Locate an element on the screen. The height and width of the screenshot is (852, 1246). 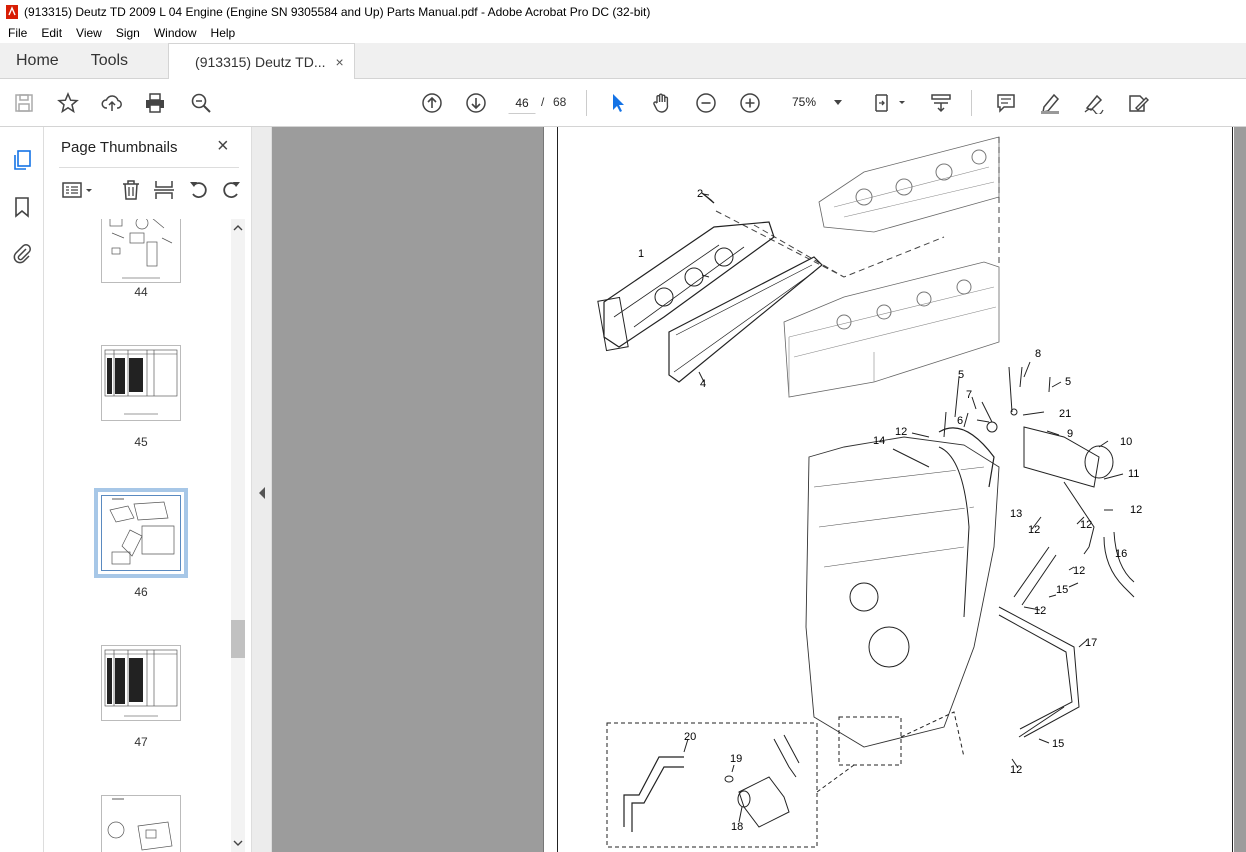
delete-page-icon is located at coordinates (131, 190).